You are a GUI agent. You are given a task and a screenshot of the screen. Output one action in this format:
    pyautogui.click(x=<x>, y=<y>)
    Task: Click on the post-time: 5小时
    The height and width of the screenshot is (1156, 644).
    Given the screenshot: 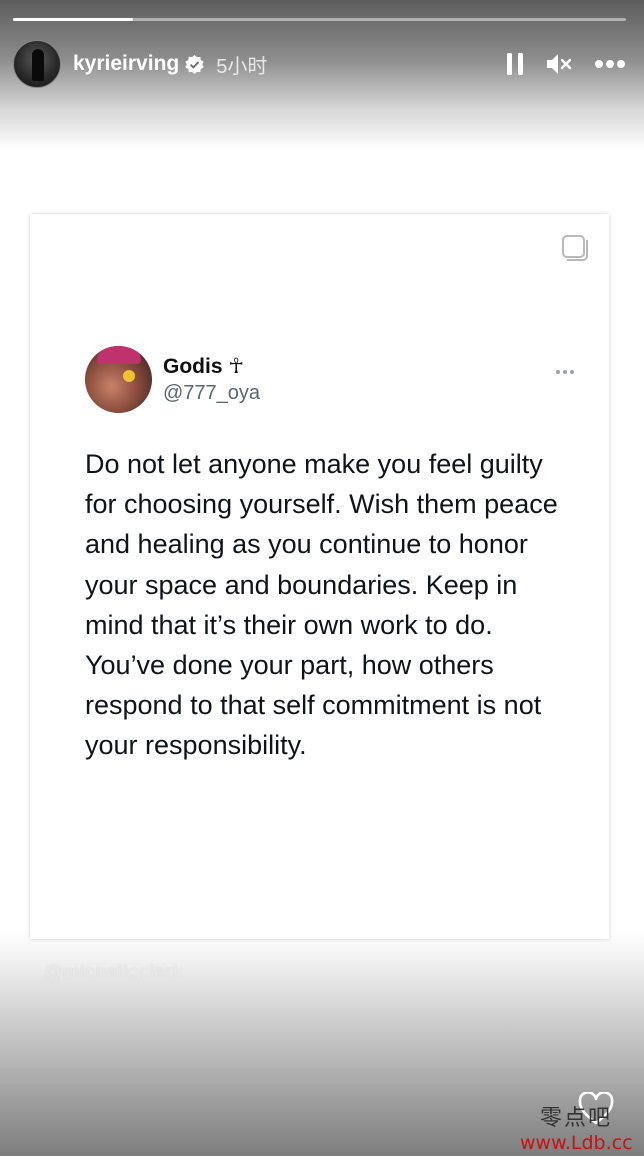 What is the action you would take?
    pyautogui.click(x=242, y=66)
    